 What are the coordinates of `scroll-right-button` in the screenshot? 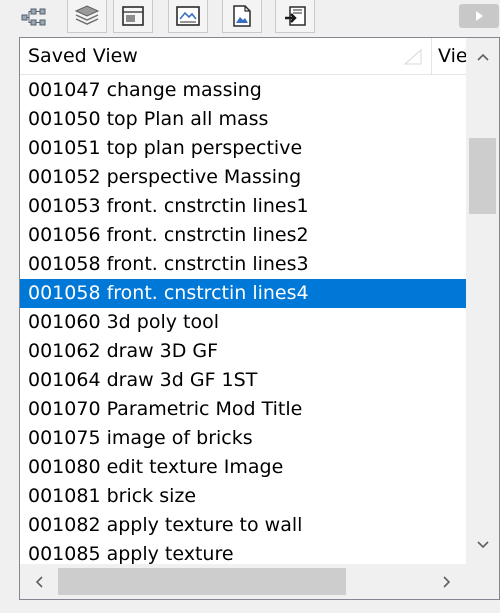 It's located at (447, 581).